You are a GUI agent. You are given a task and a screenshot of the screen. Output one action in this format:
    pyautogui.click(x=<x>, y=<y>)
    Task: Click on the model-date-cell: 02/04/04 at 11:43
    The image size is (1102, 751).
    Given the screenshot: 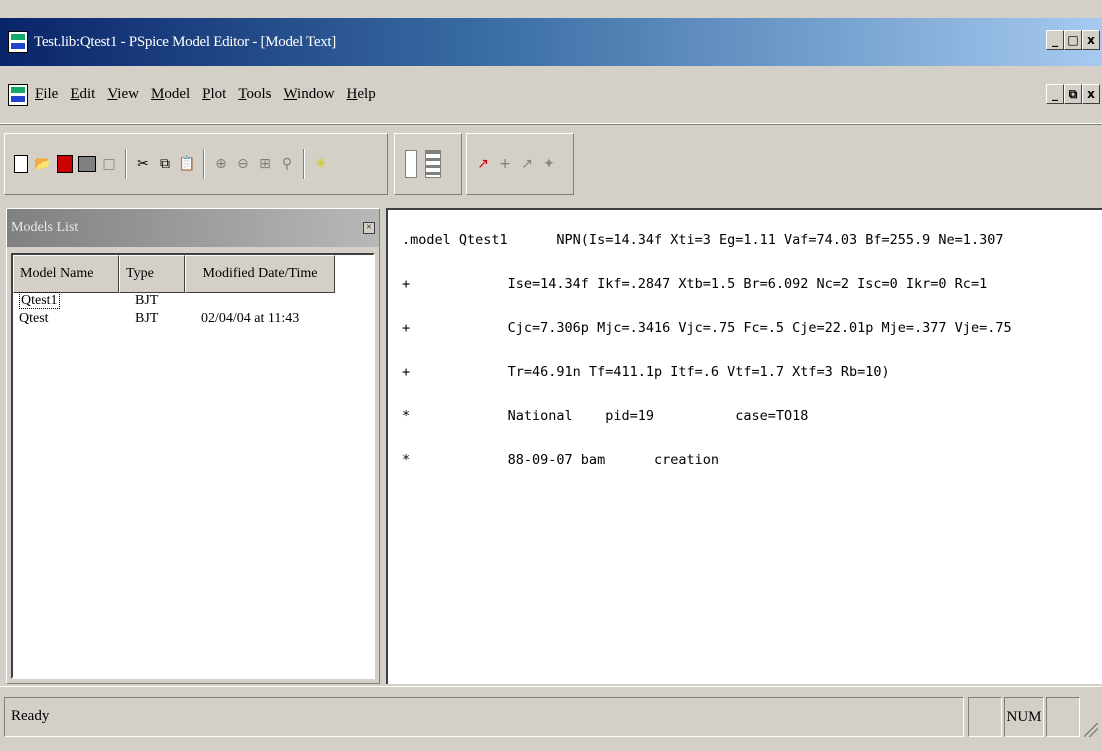 What is the action you would take?
    pyautogui.click(x=250, y=318)
    